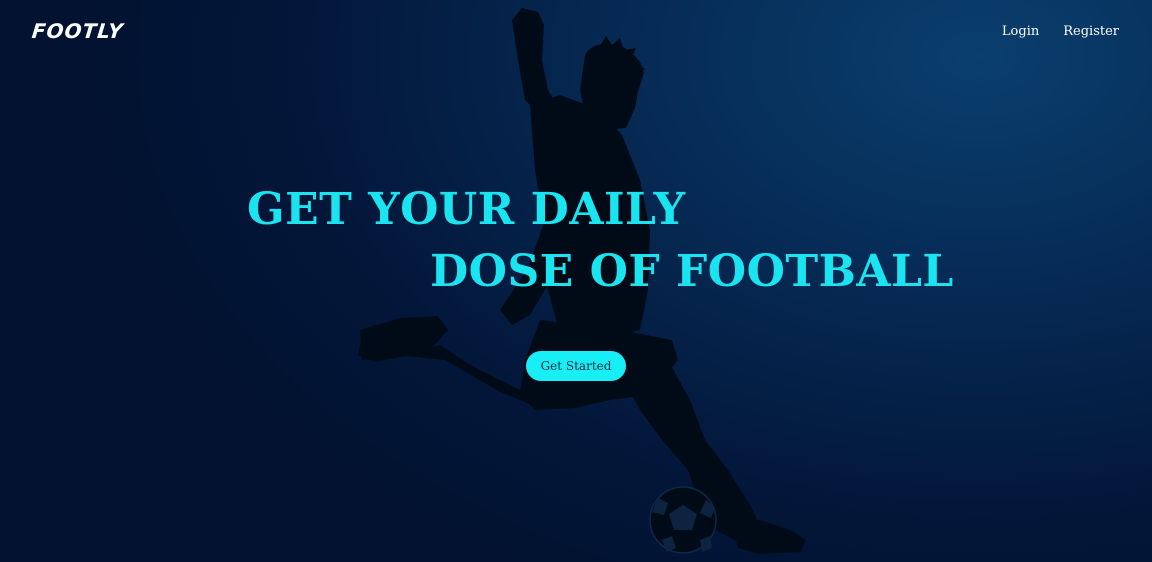 The width and height of the screenshot is (1152, 562). What do you see at coordinates (466, 209) in the screenshot?
I see `hero-headline-line-1: GET YOUR DAILY` at bounding box center [466, 209].